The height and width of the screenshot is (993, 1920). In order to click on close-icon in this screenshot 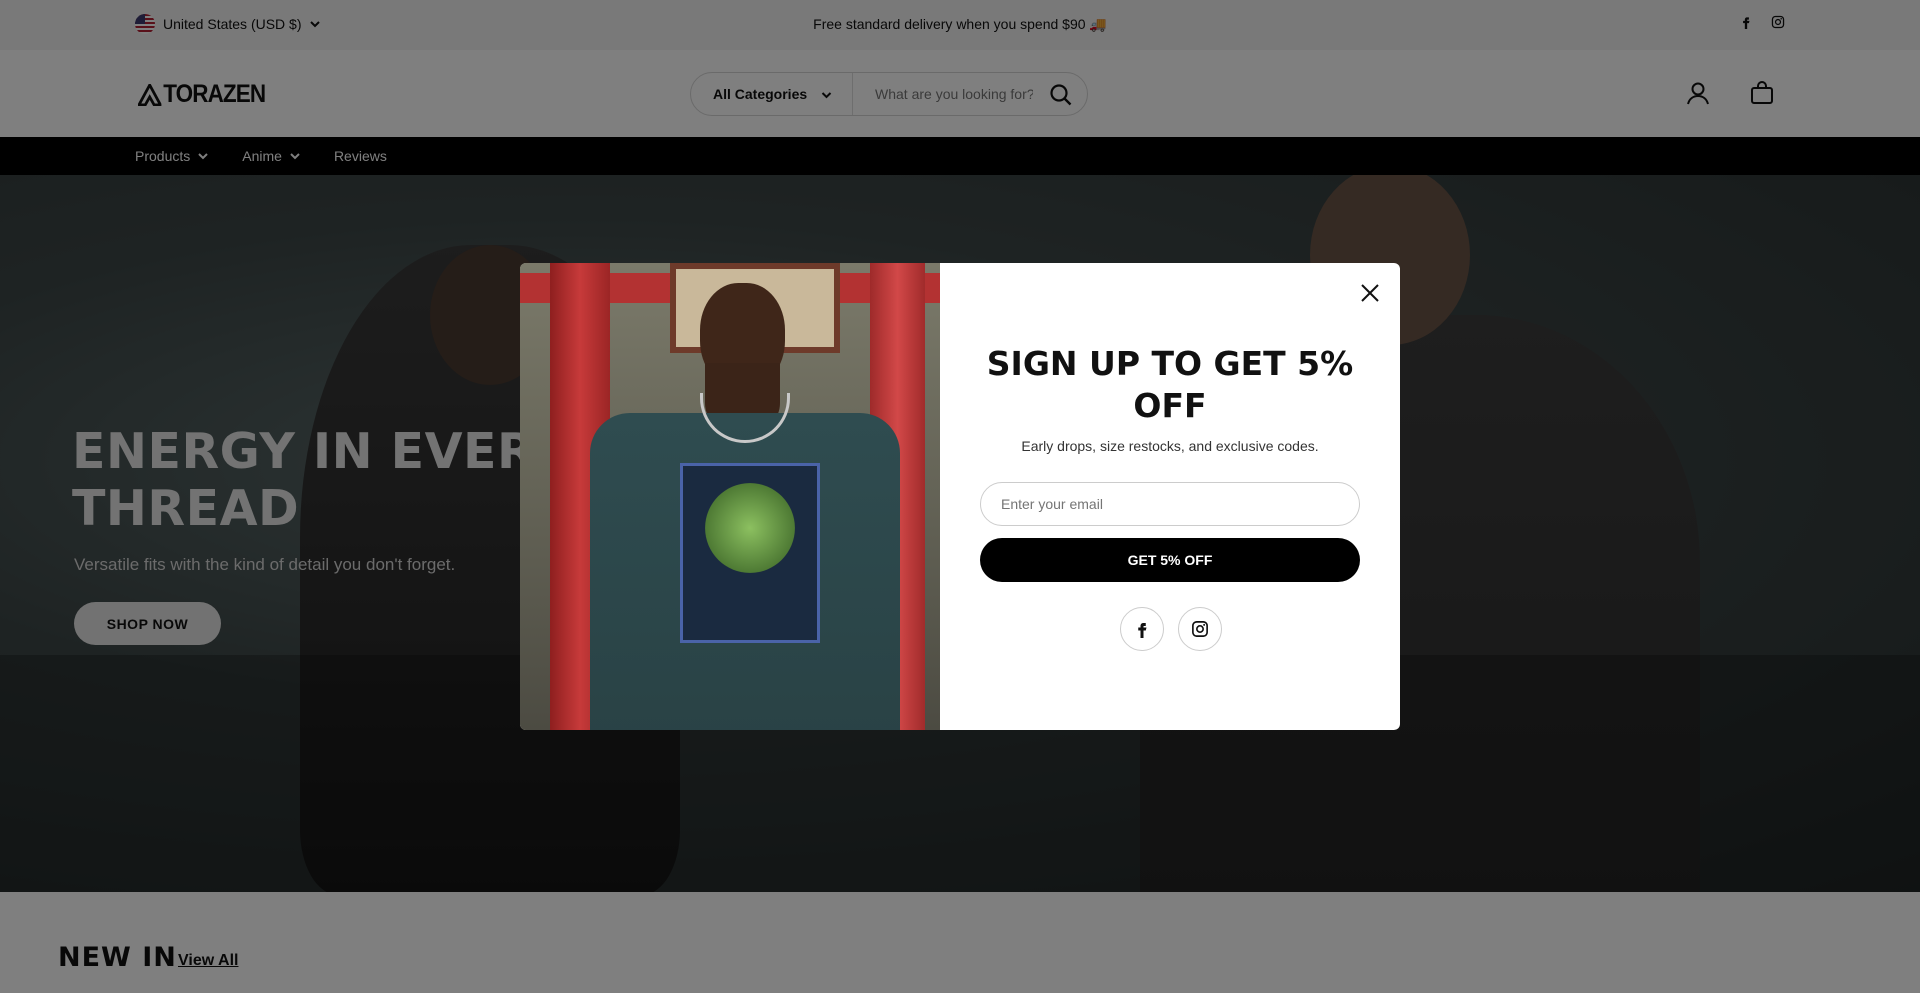, I will do `click(1370, 293)`.